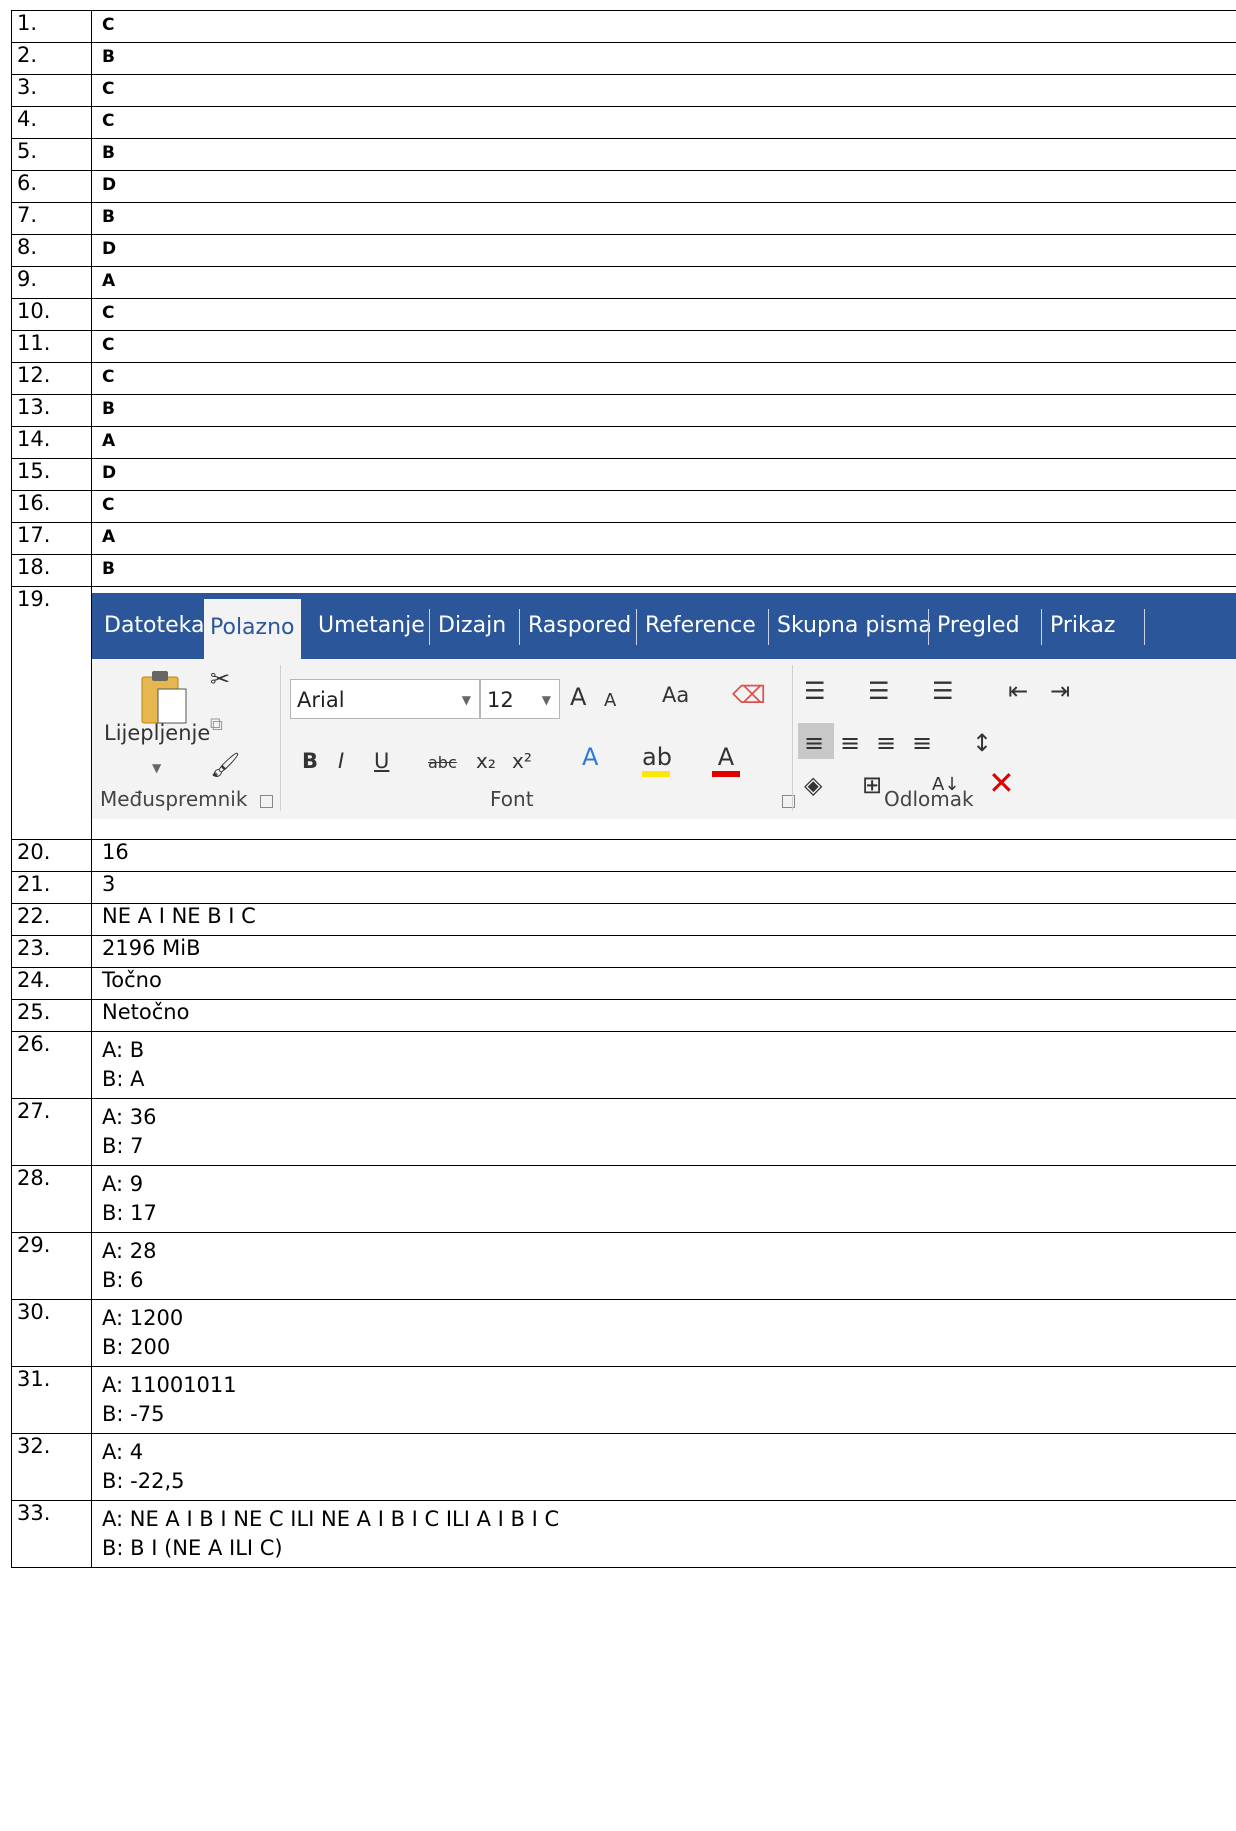 The image size is (1236, 1831). I want to click on clear-formatting-icon: ⌫, so click(749, 695).